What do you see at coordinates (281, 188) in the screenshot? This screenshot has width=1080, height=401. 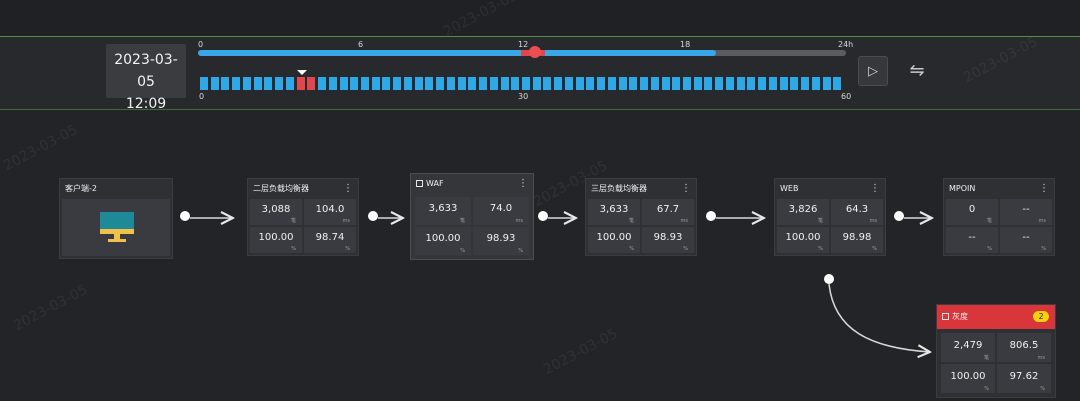 I see `node-title: 二层负载均衡器` at bounding box center [281, 188].